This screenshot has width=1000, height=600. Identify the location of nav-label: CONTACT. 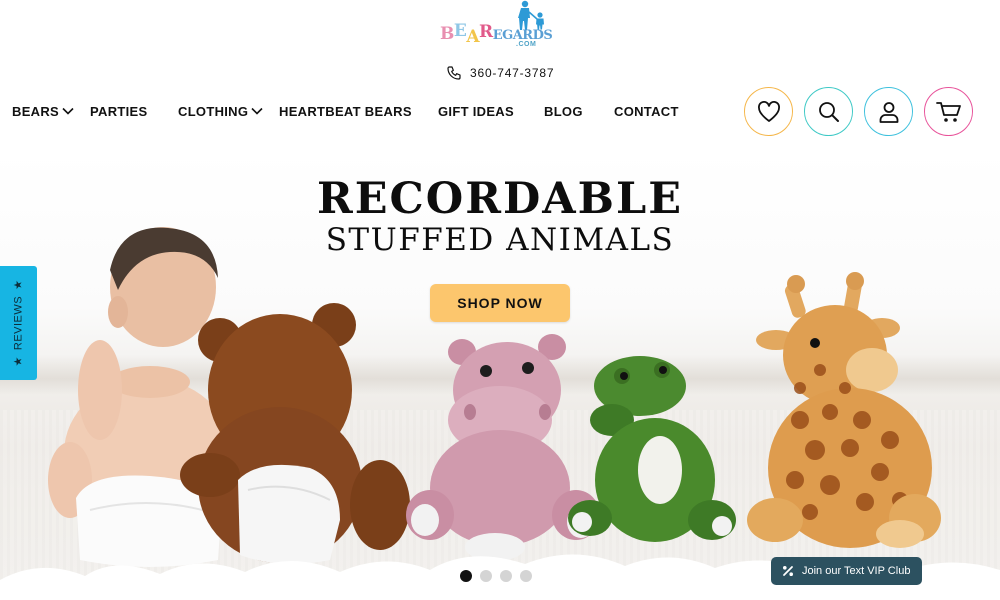
(646, 111).